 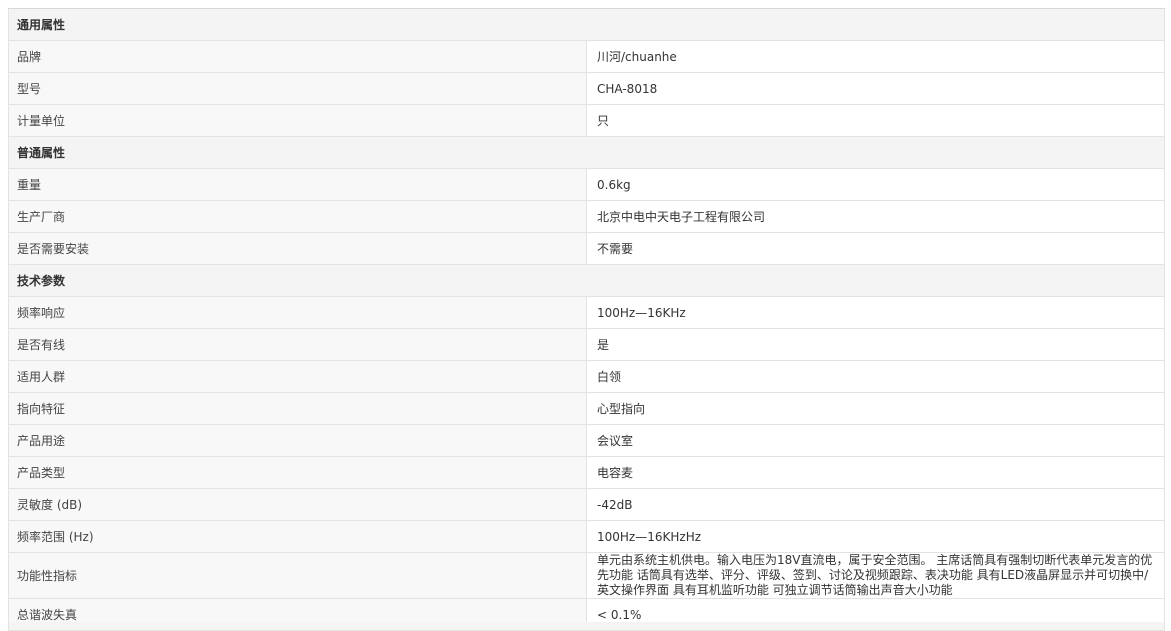 I want to click on spec-row: 型号 CHA-8018, so click(x=586, y=88).